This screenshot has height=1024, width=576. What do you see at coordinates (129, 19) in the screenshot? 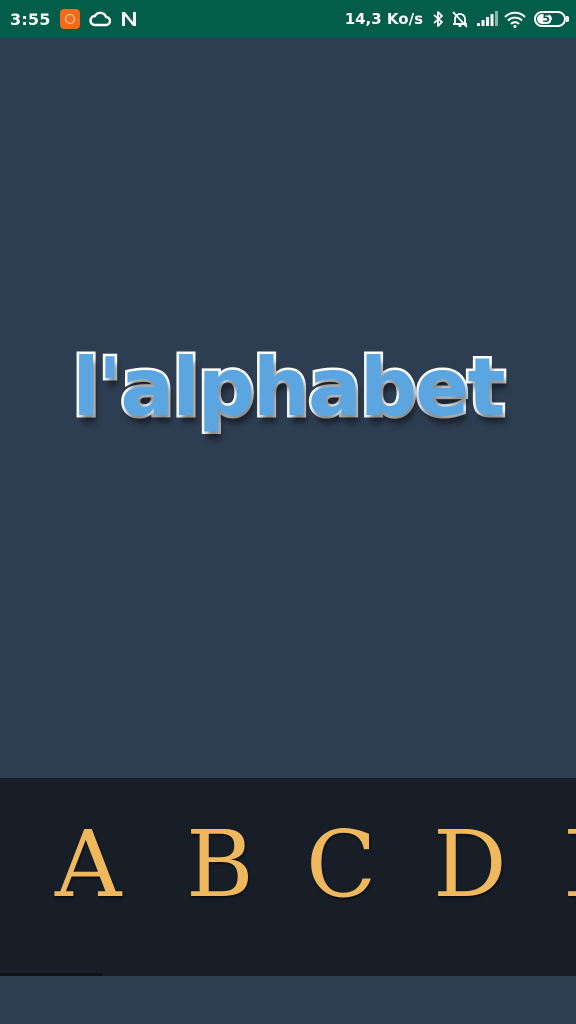
I see `n-logo-icon` at bounding box center [129, 19].